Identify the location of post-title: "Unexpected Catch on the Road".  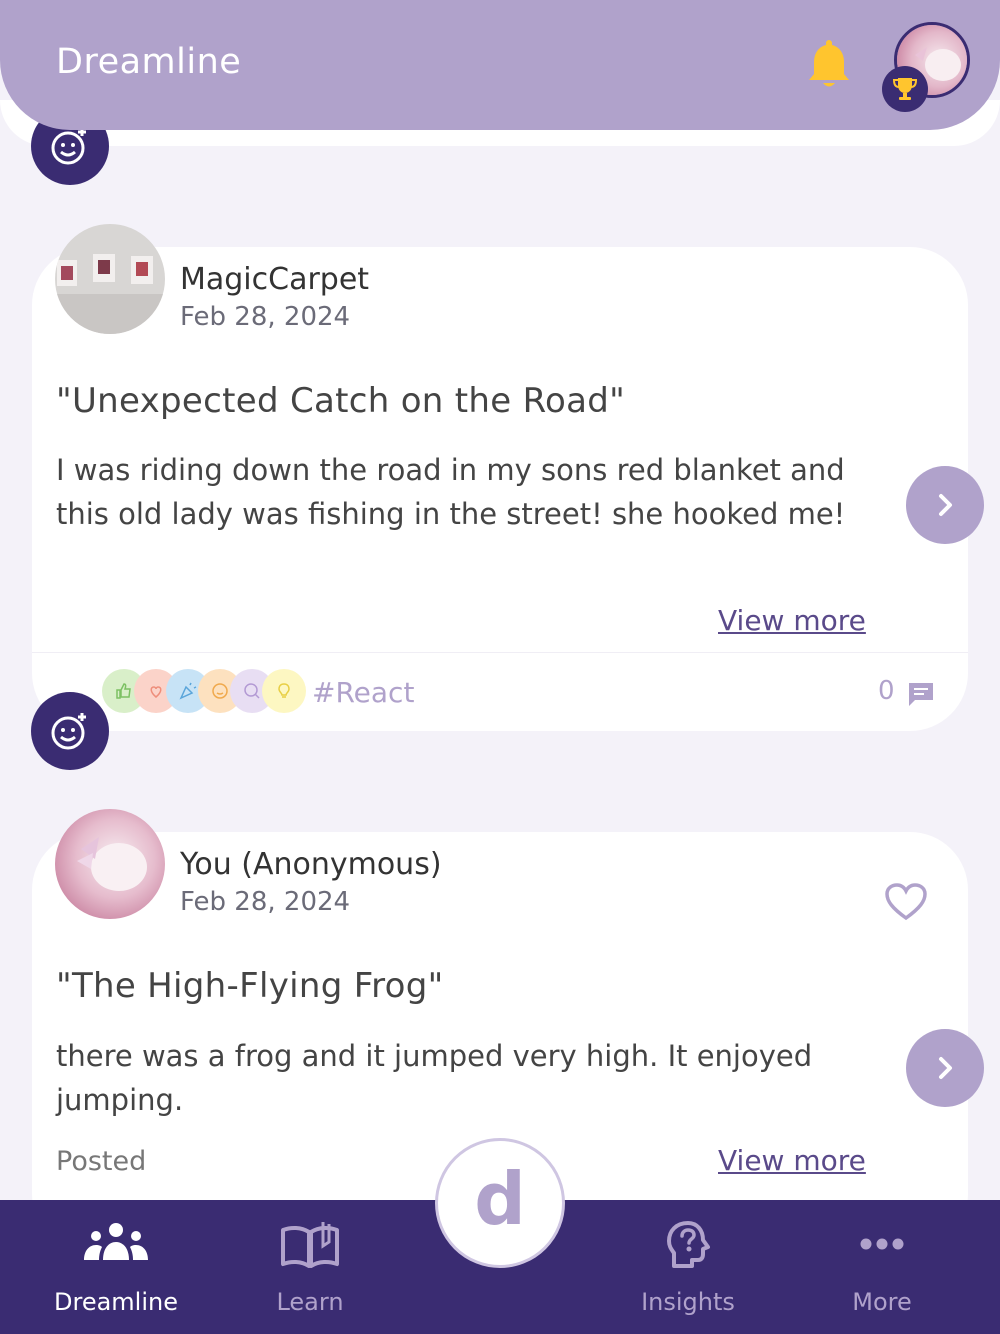
(341, 401).